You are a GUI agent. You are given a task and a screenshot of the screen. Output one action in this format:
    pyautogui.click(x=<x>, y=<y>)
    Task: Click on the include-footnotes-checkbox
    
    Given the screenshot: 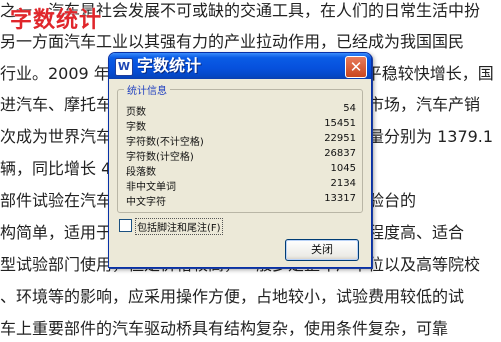 What is the action you would take?
    pyautogui.click(x=125, y=225)
    